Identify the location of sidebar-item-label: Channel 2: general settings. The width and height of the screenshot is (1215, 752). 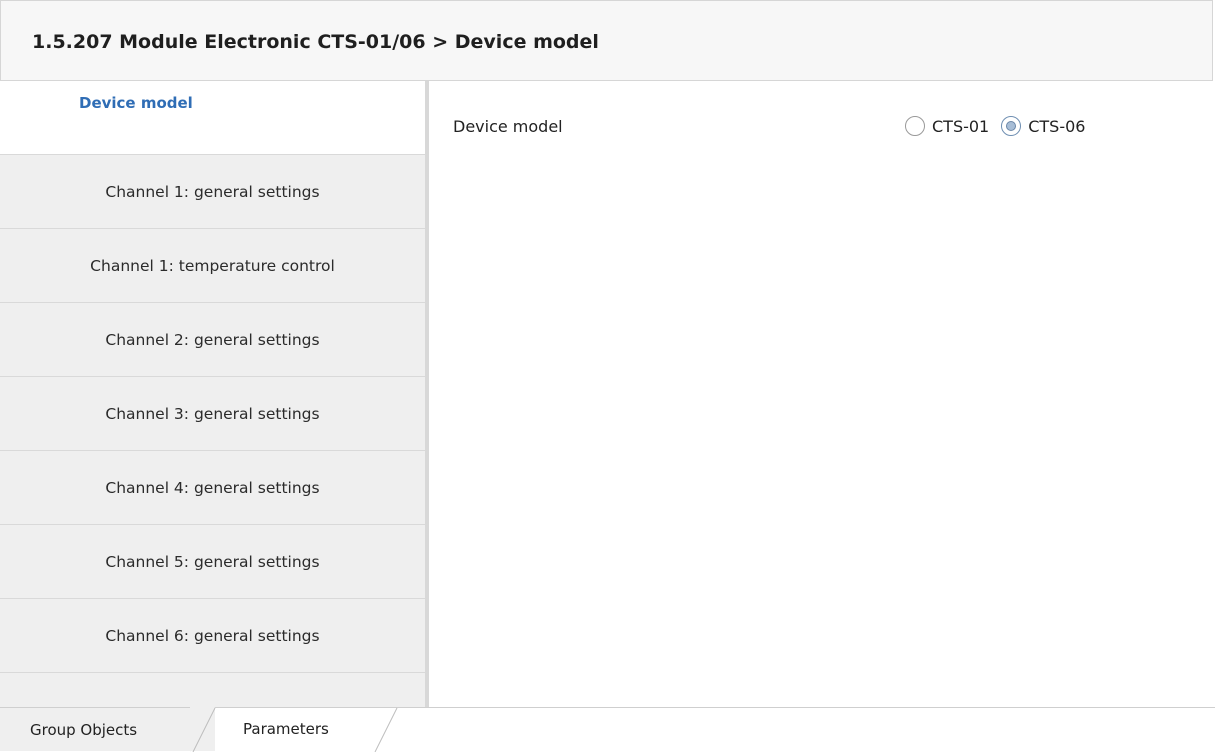
(212, 340).